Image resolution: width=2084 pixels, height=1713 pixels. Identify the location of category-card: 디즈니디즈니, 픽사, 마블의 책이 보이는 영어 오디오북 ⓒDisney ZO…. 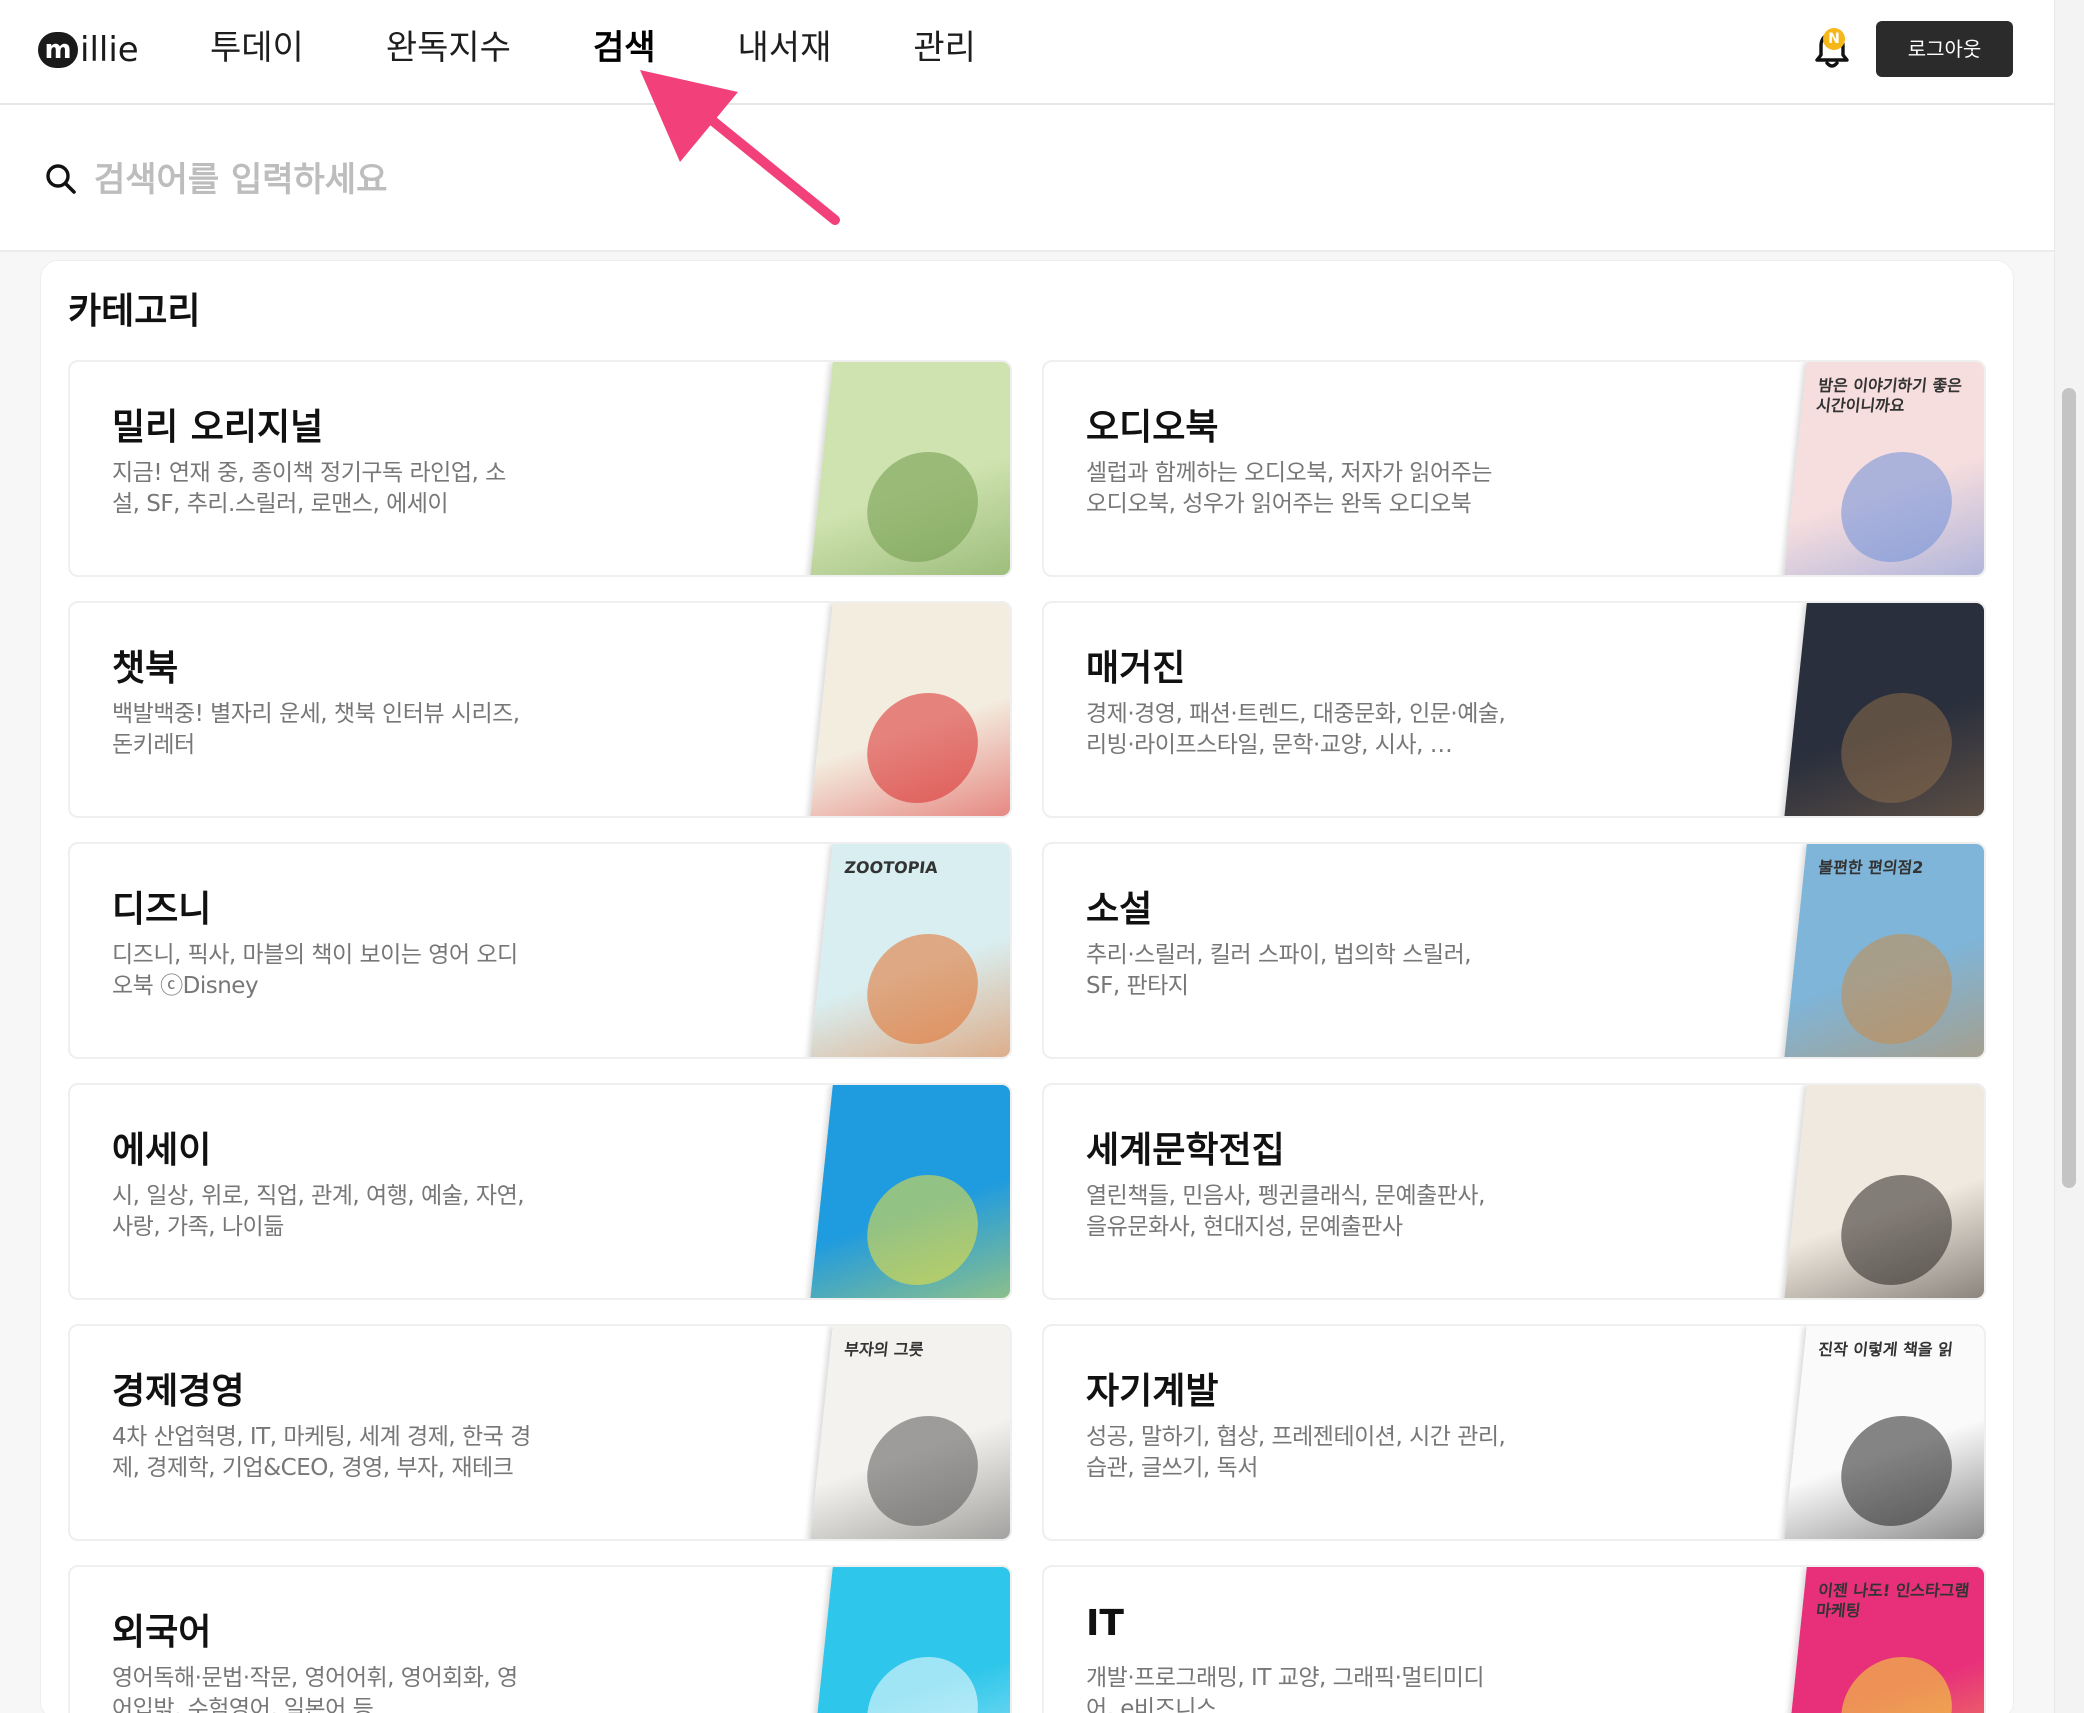
(540, 950).